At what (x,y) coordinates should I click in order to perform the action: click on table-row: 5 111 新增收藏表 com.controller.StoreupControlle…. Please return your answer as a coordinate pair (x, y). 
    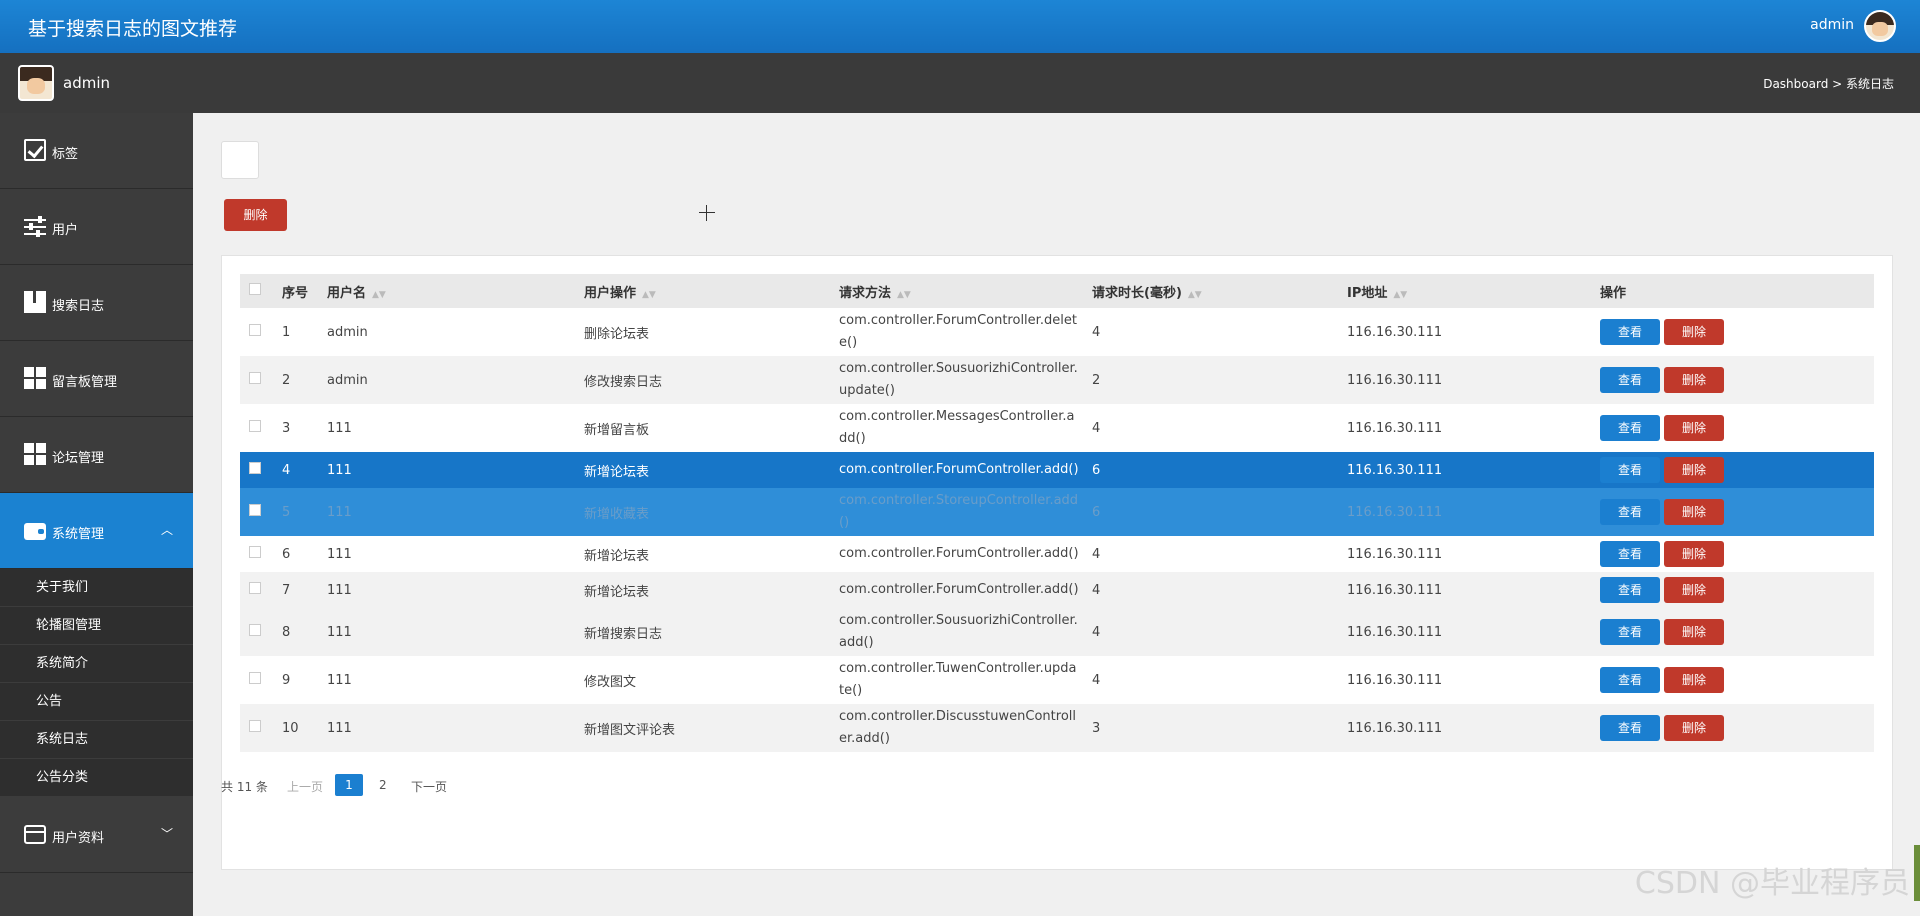
    Looking at the image, I should click on (1057, 512).